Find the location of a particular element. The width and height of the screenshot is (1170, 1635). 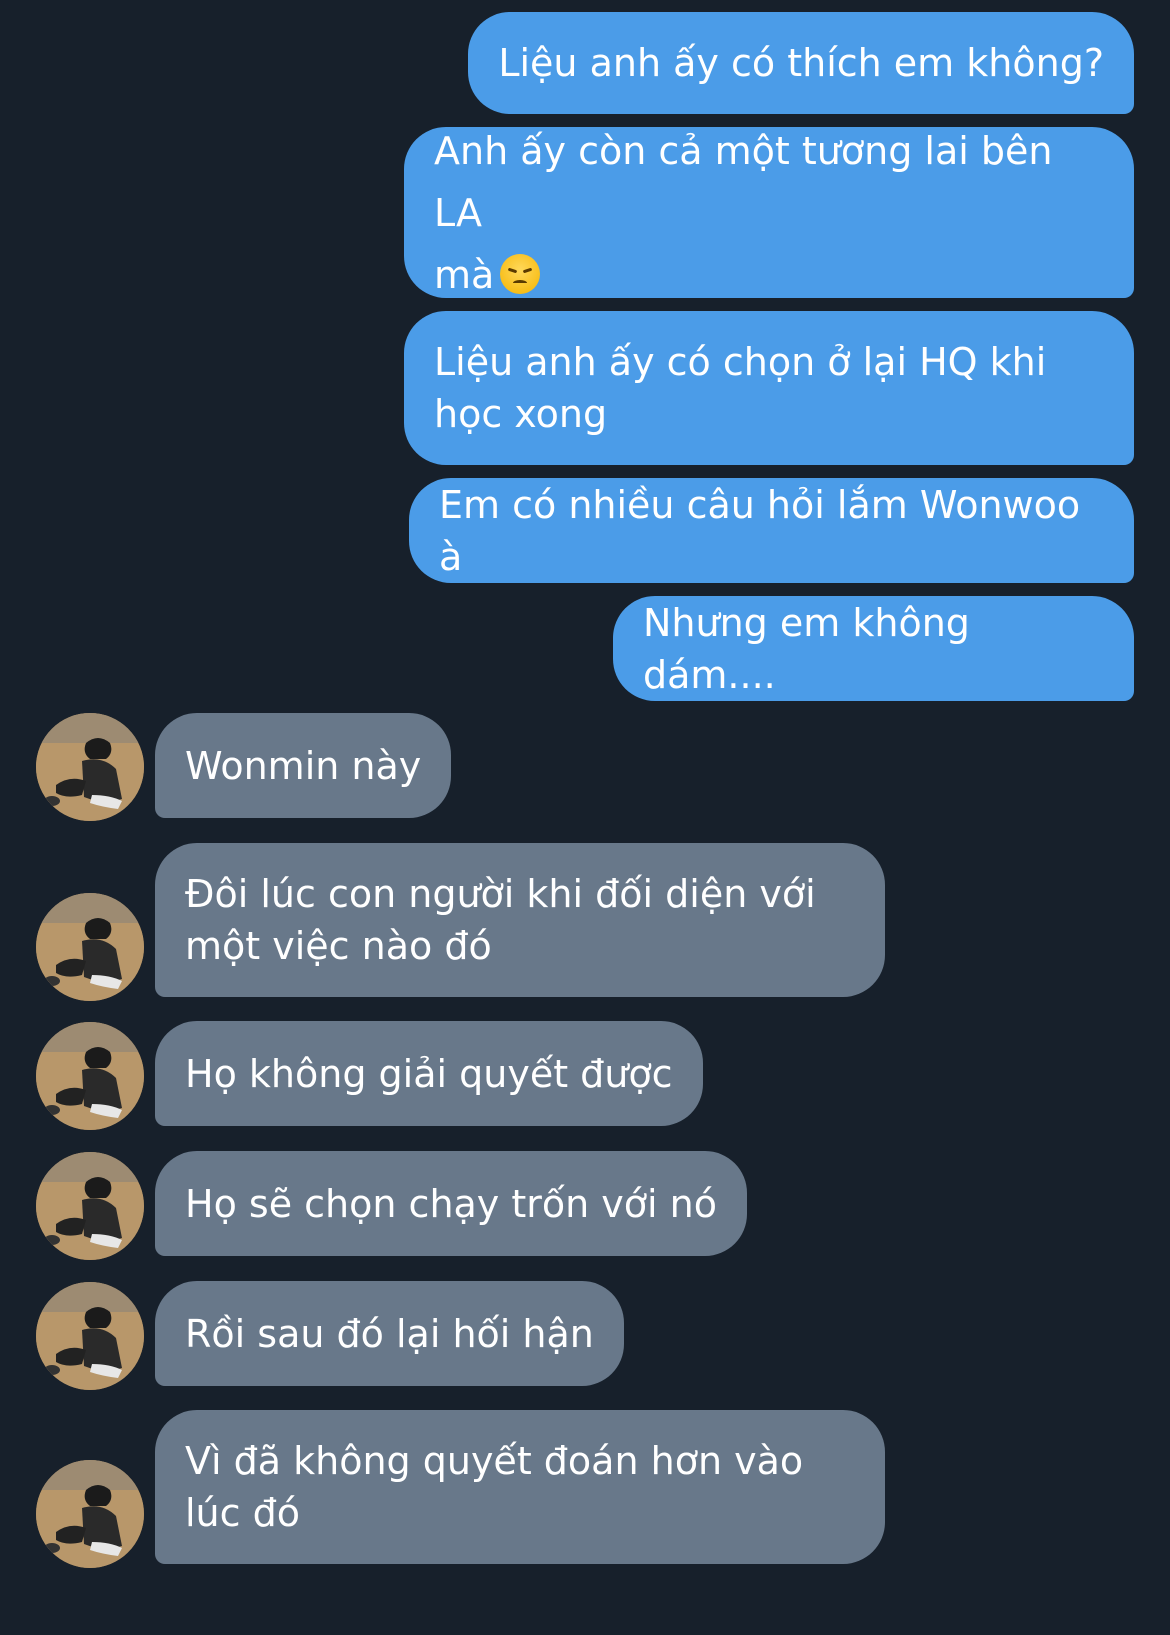

incoming-message: Họ sẽ chọn chạy trốn với nó is located at coordinates (451, 1203).